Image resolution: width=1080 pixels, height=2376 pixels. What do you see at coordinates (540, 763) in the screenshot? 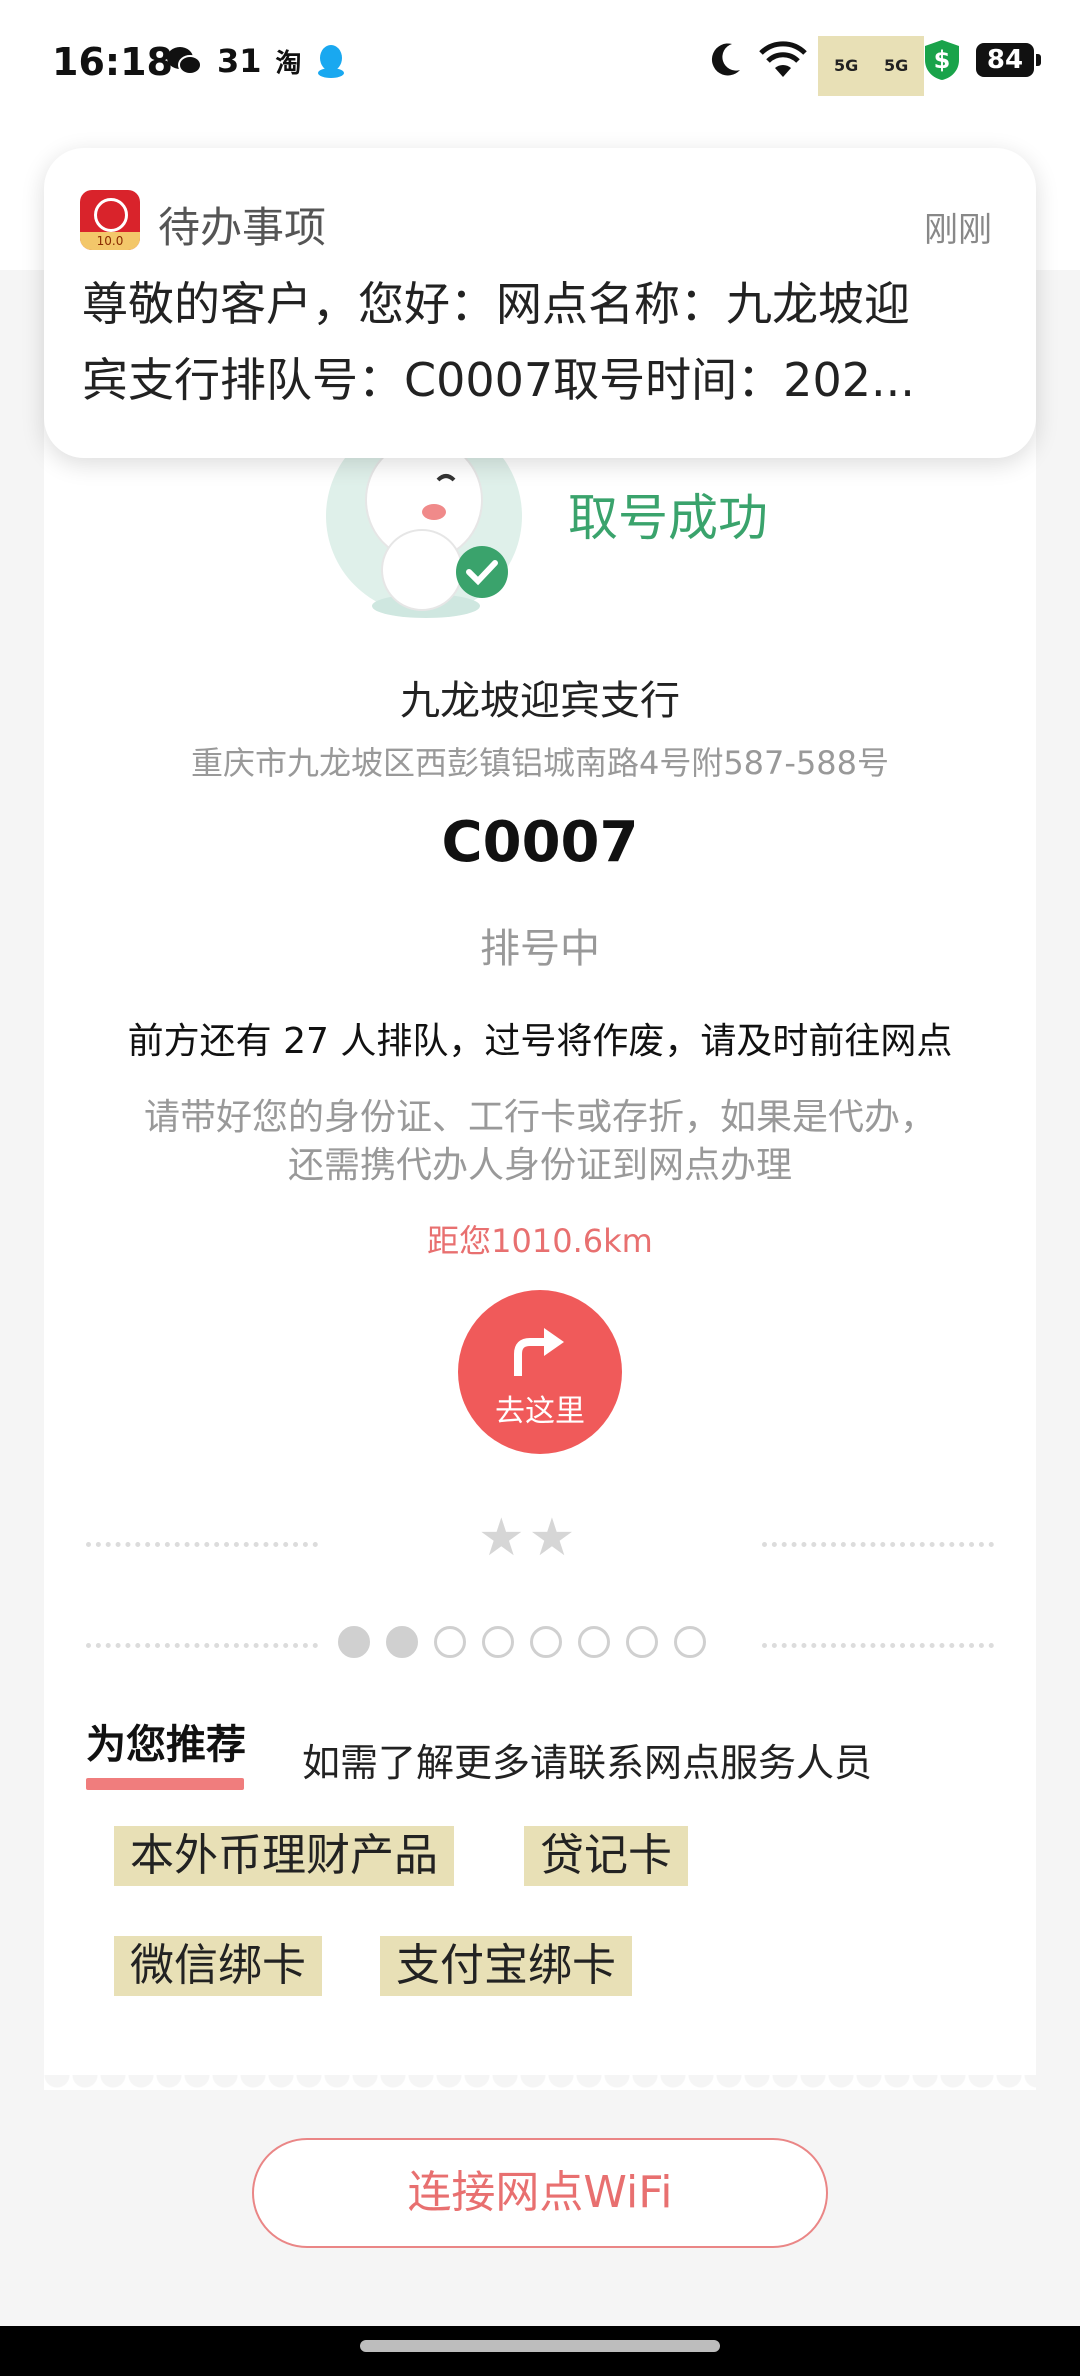
I see `branch-address: 重庆市九龙坡区西彭镇铝城南路4号附587-588号` at bounding box center [540, 763].